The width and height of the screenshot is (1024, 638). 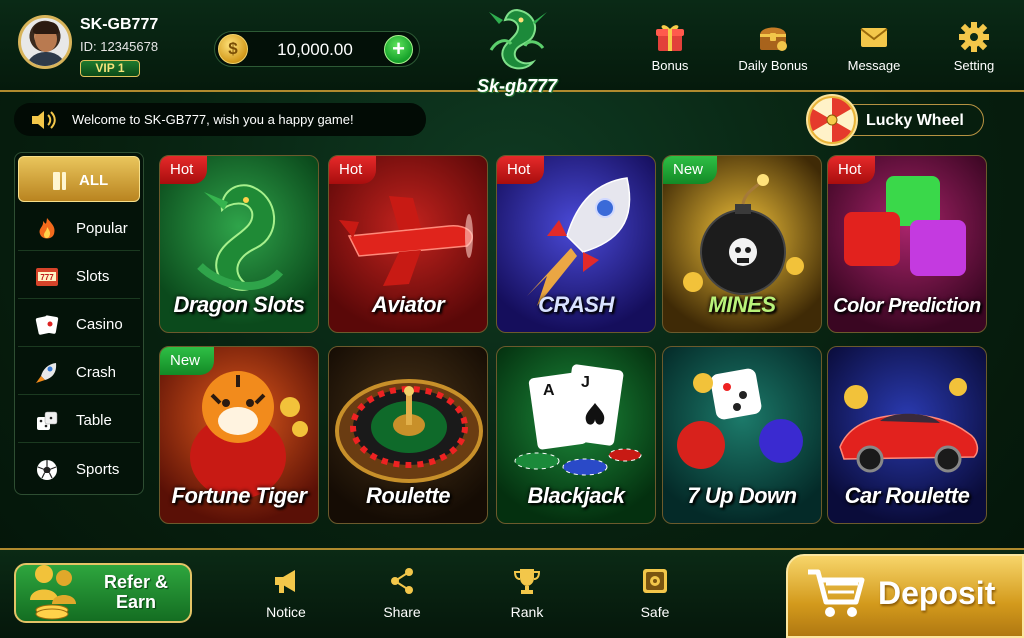 I want to click on bonus-button: Bonus, so click(x=670, y=50).